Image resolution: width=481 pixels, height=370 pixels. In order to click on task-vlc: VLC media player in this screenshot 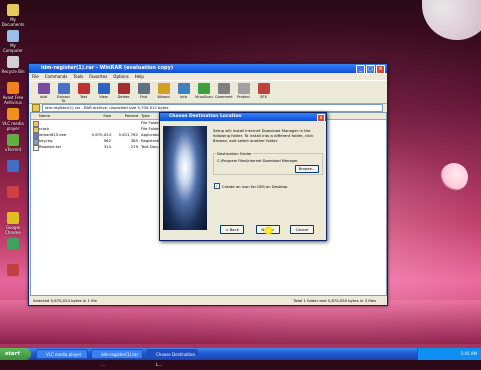, I will do `click(62, 354)`.